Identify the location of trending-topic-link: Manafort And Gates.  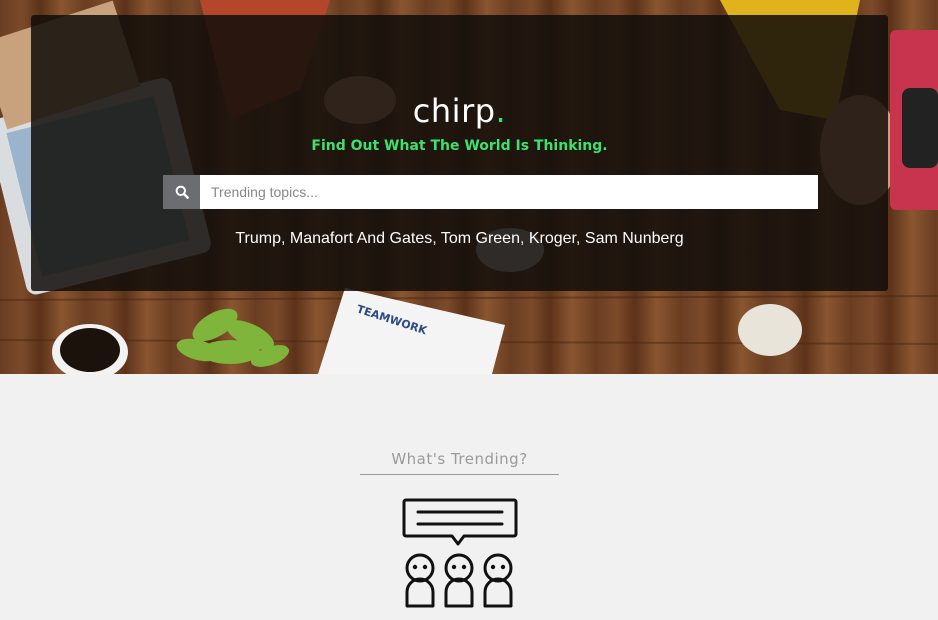
(361, 238).